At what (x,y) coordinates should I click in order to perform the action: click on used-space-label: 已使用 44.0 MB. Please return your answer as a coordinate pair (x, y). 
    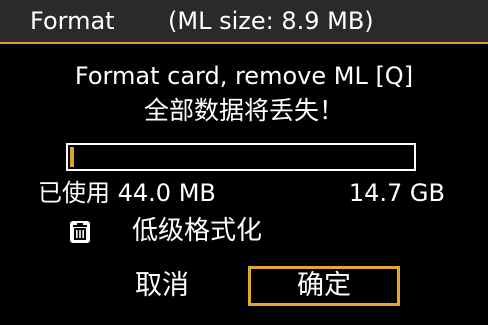
    Looking at the image, I should click on (127, 193).